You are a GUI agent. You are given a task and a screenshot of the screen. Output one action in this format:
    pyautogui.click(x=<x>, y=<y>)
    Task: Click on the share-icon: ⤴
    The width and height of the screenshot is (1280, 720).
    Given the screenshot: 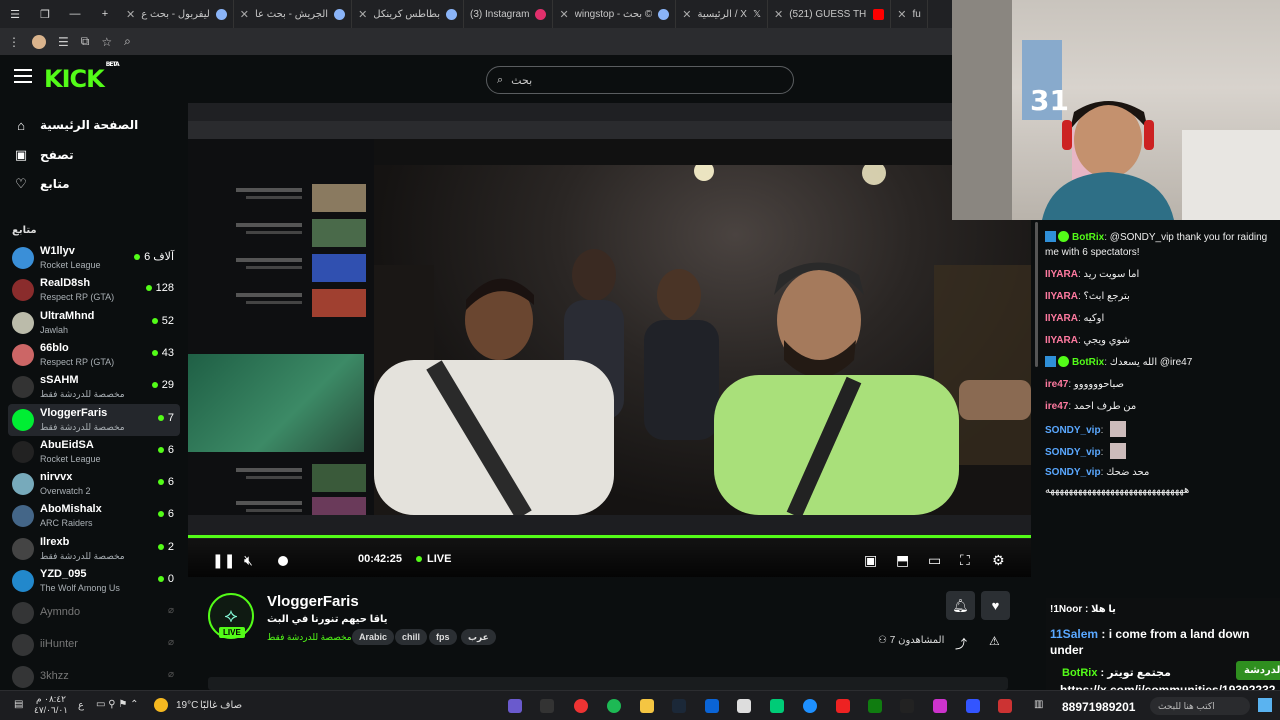 What is the action you would take?
    pyautogui.click(x=961, y=643)
    